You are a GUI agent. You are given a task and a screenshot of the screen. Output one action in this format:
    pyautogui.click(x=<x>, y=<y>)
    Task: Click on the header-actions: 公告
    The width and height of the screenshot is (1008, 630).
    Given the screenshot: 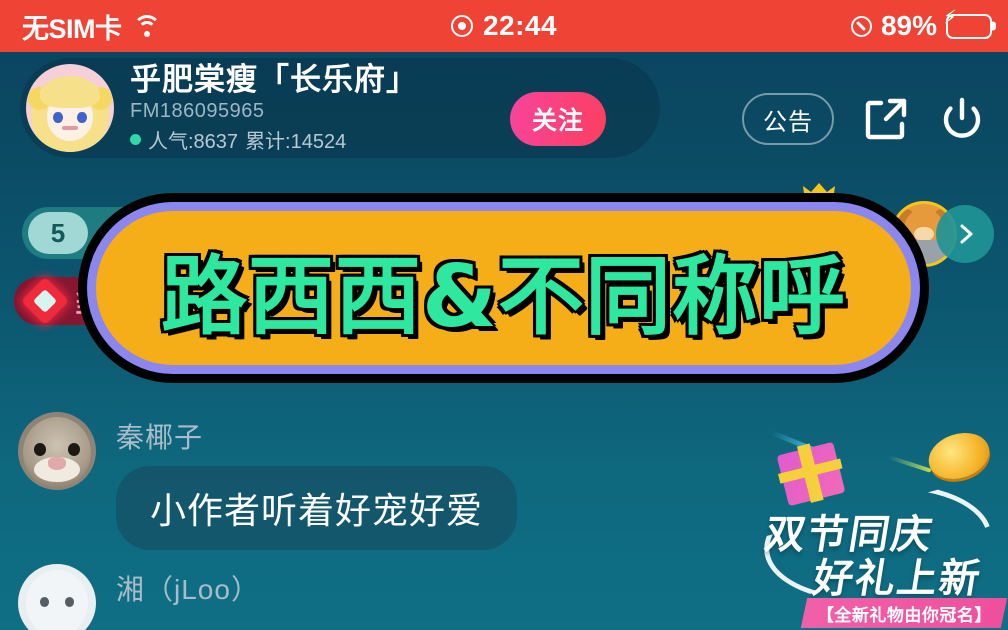 What is the action you would take?
    pyautogui.click(x=864, y=119)
    